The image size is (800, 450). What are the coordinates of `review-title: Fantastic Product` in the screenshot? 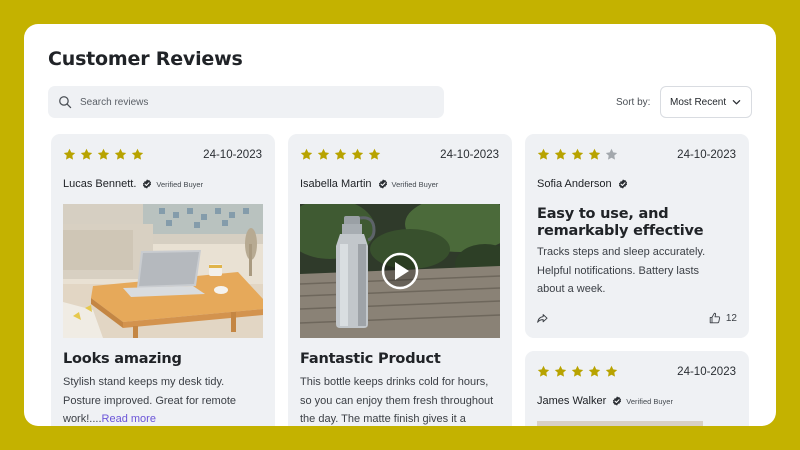 It's located at (370, 359).